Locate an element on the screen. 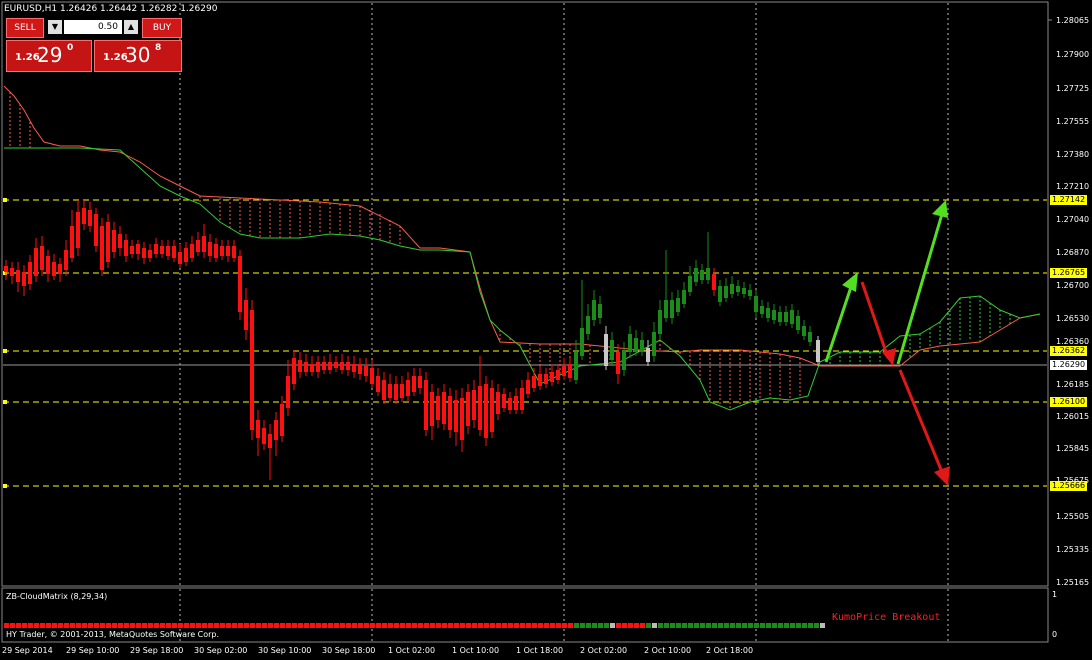 The width and height of the screenshot is (1092, 660). indicator-bars is located at coordinates (414, 625).